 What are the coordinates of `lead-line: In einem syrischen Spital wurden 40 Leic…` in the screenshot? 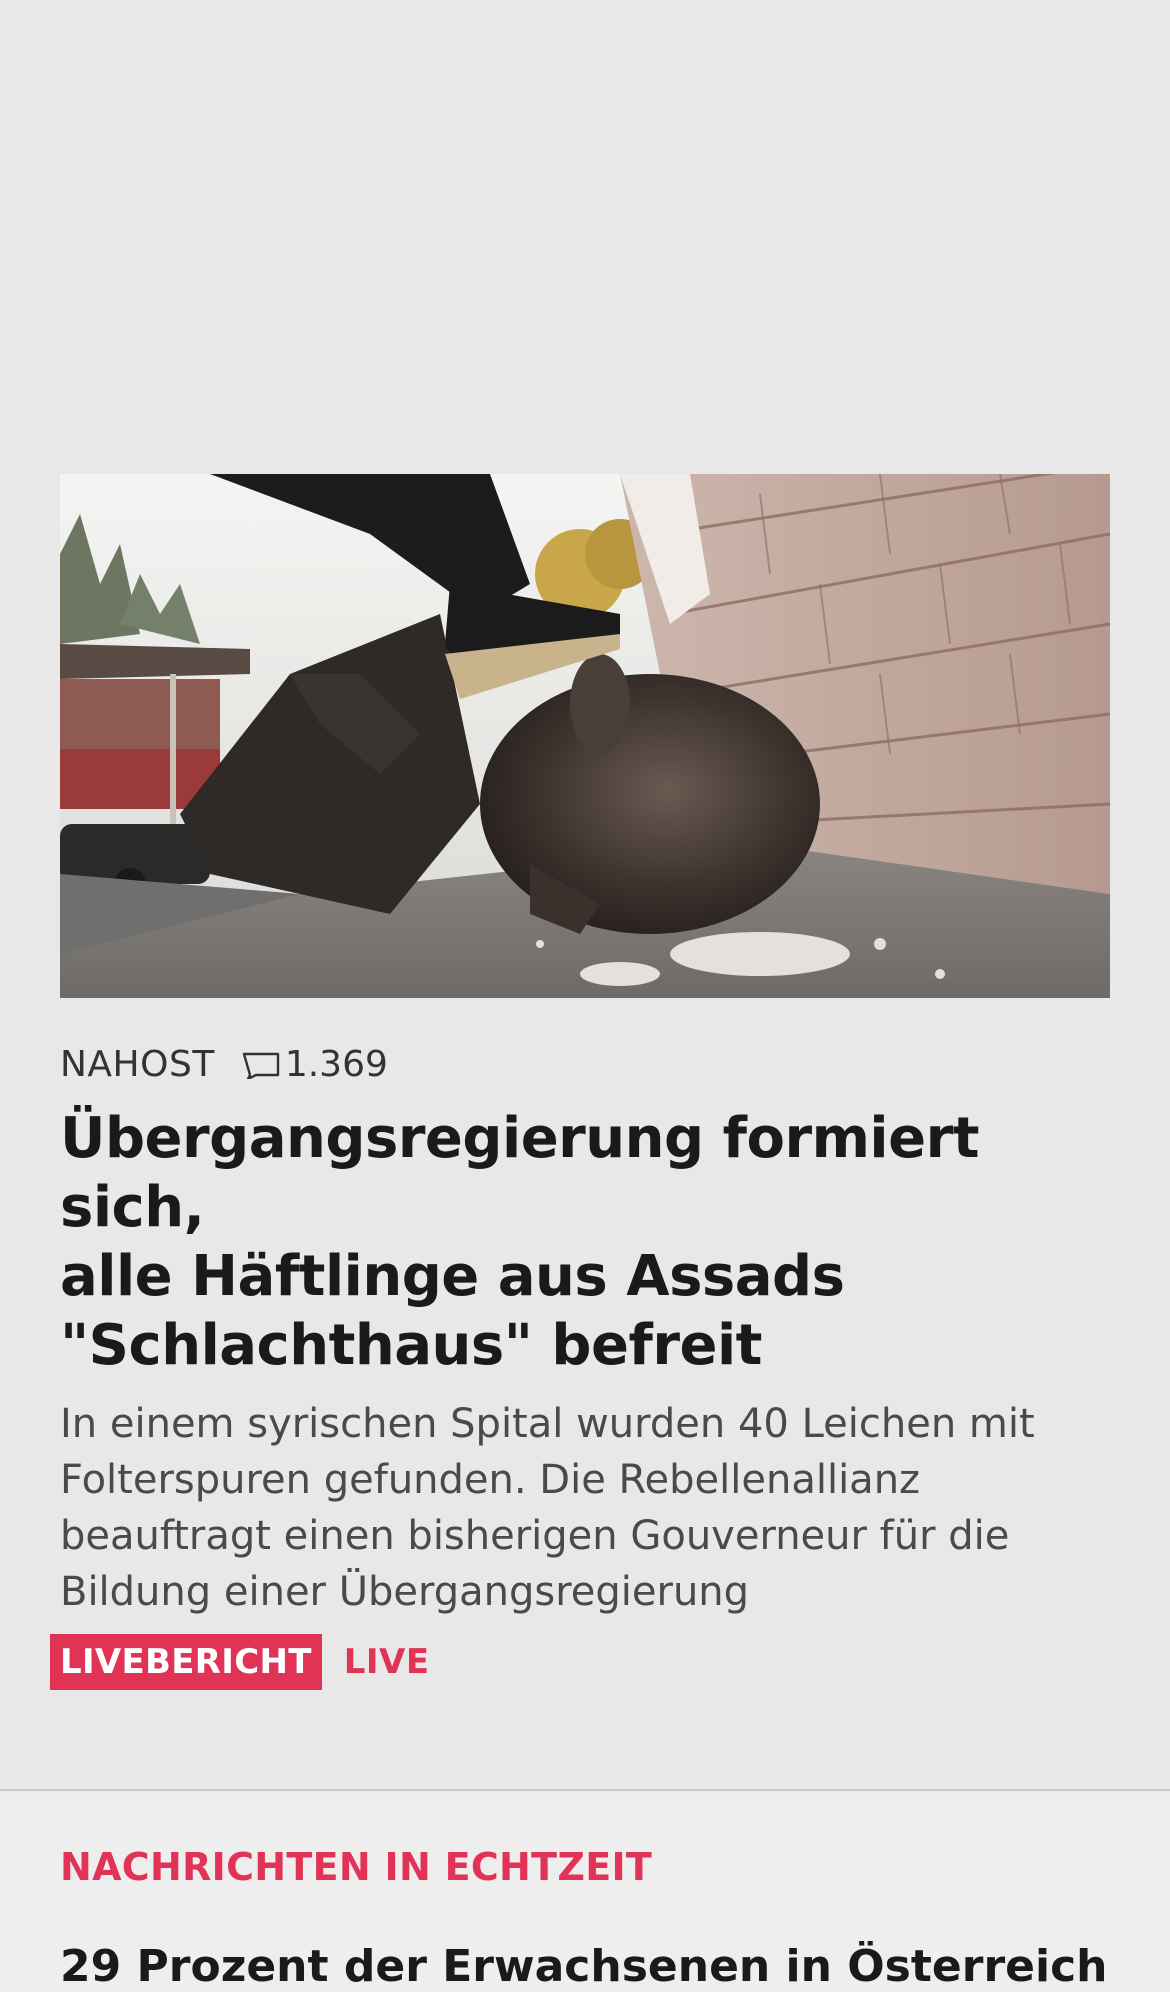 It's located at (547, 1424).